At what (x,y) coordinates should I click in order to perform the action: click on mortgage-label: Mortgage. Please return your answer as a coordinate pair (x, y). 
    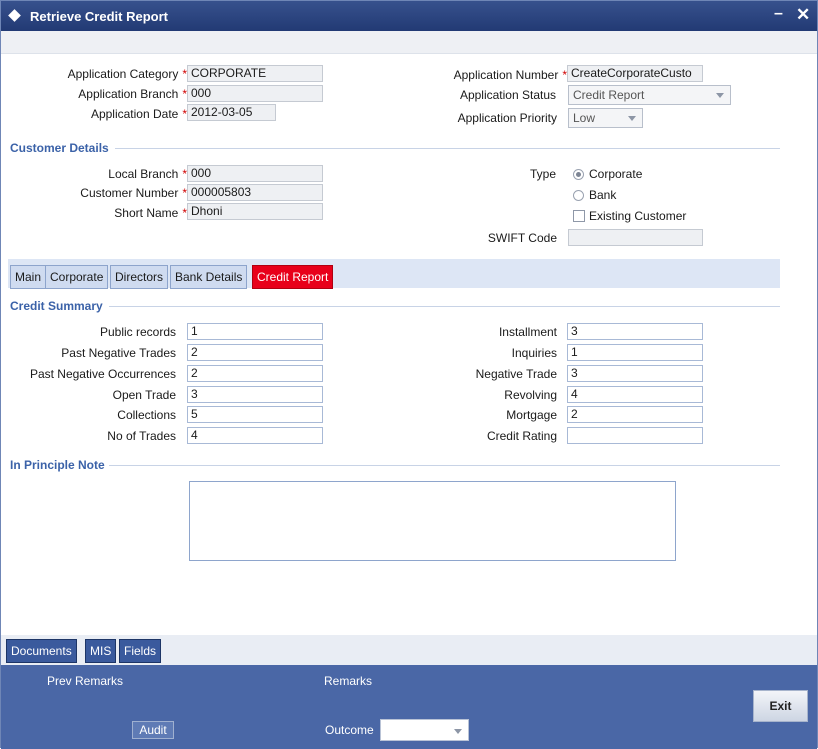
    Looking at the image, I should click on (531, 415).